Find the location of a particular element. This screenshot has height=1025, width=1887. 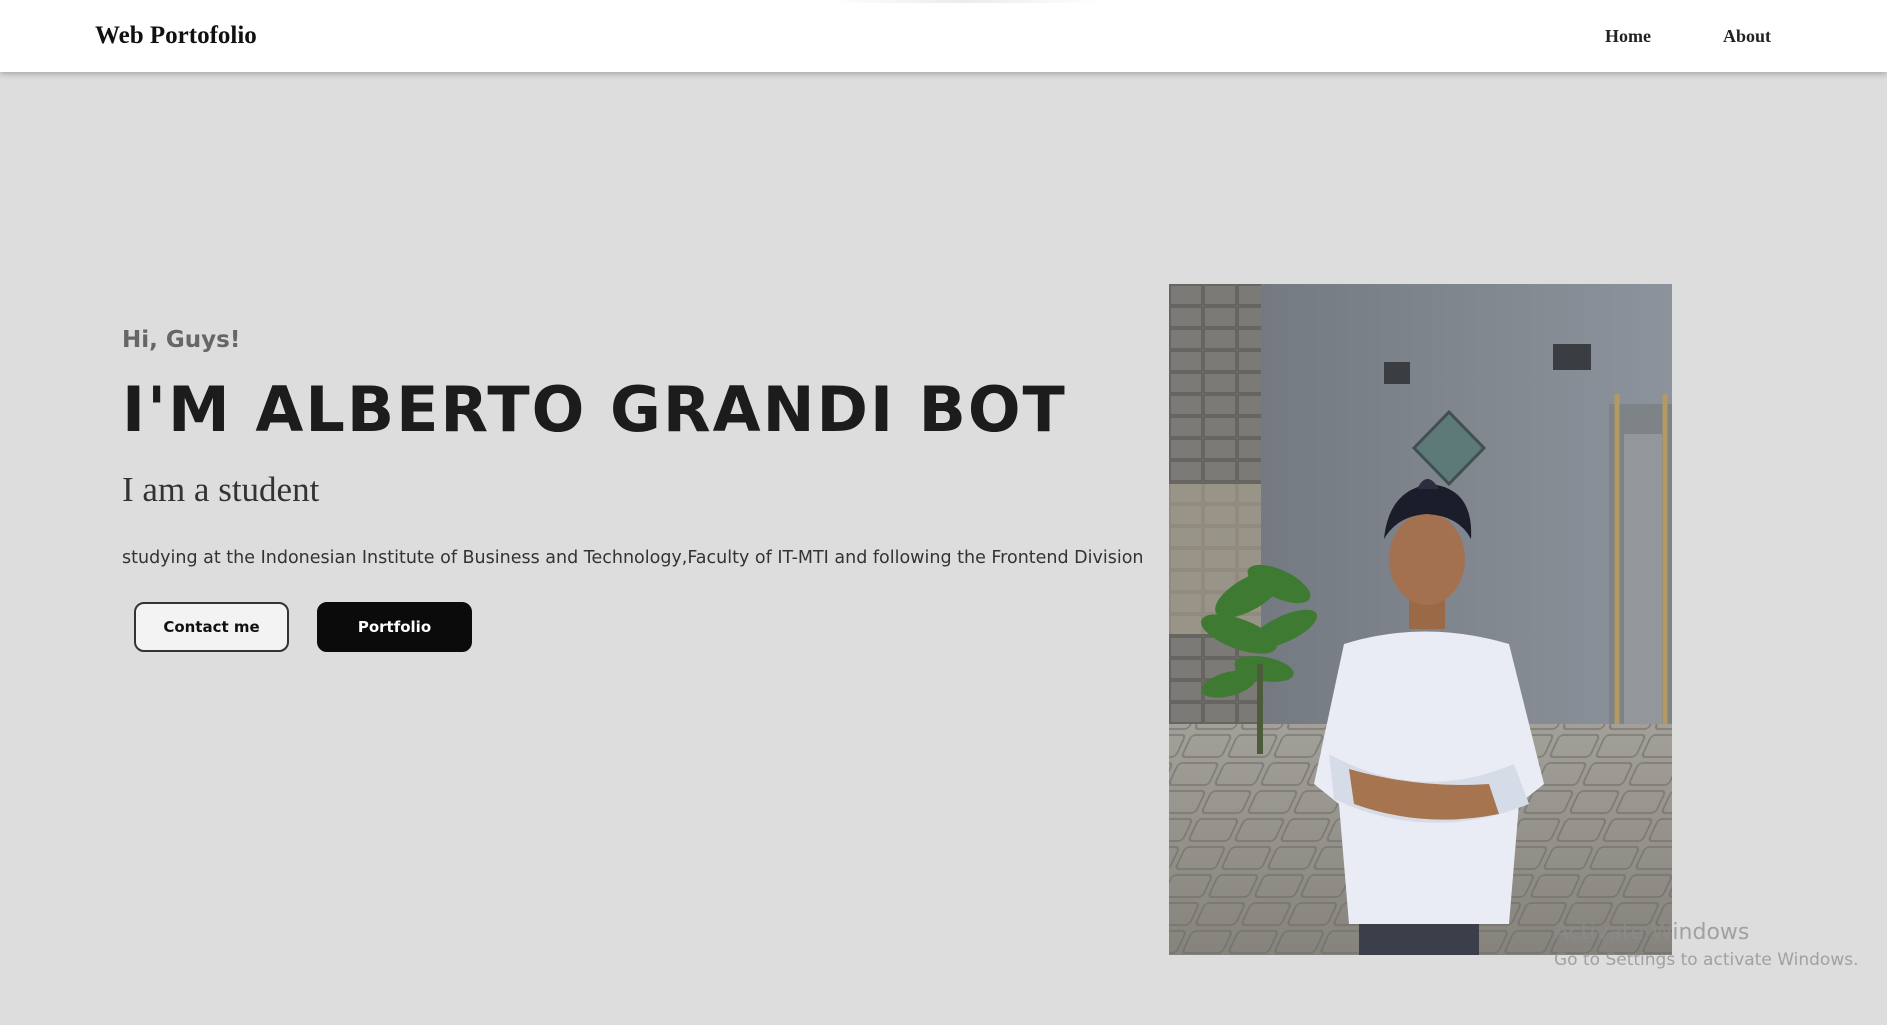

nav-link-about: About is located at coordinates (1747, 36).